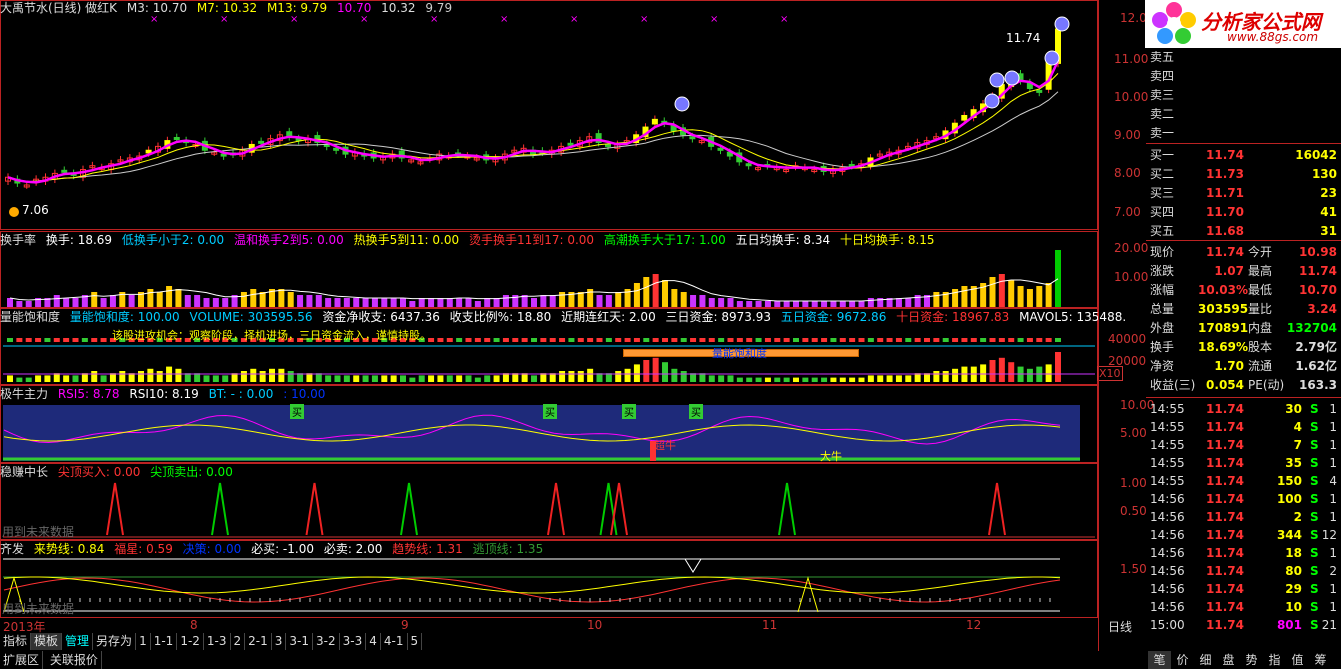 This screenshot has height=669, width=1341. Describe the element at coordinates (1167, 625) in the screenshot. I see `tick-time: 15:00` at that location.